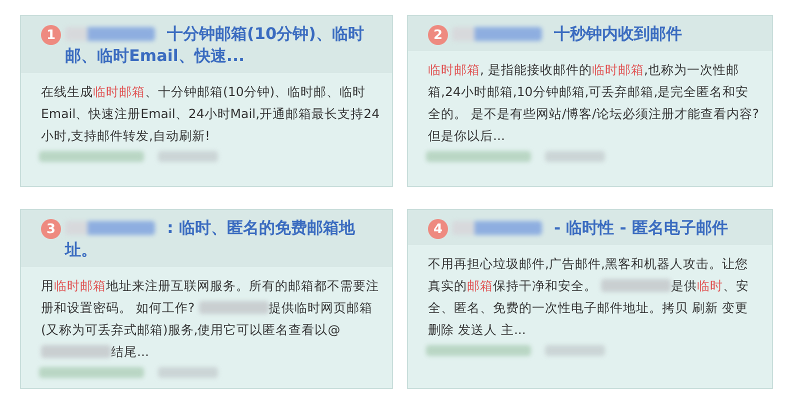 The height and width of the screenshot is (414, 794). I want to click on rank-badge: 3, so click(51, 229).